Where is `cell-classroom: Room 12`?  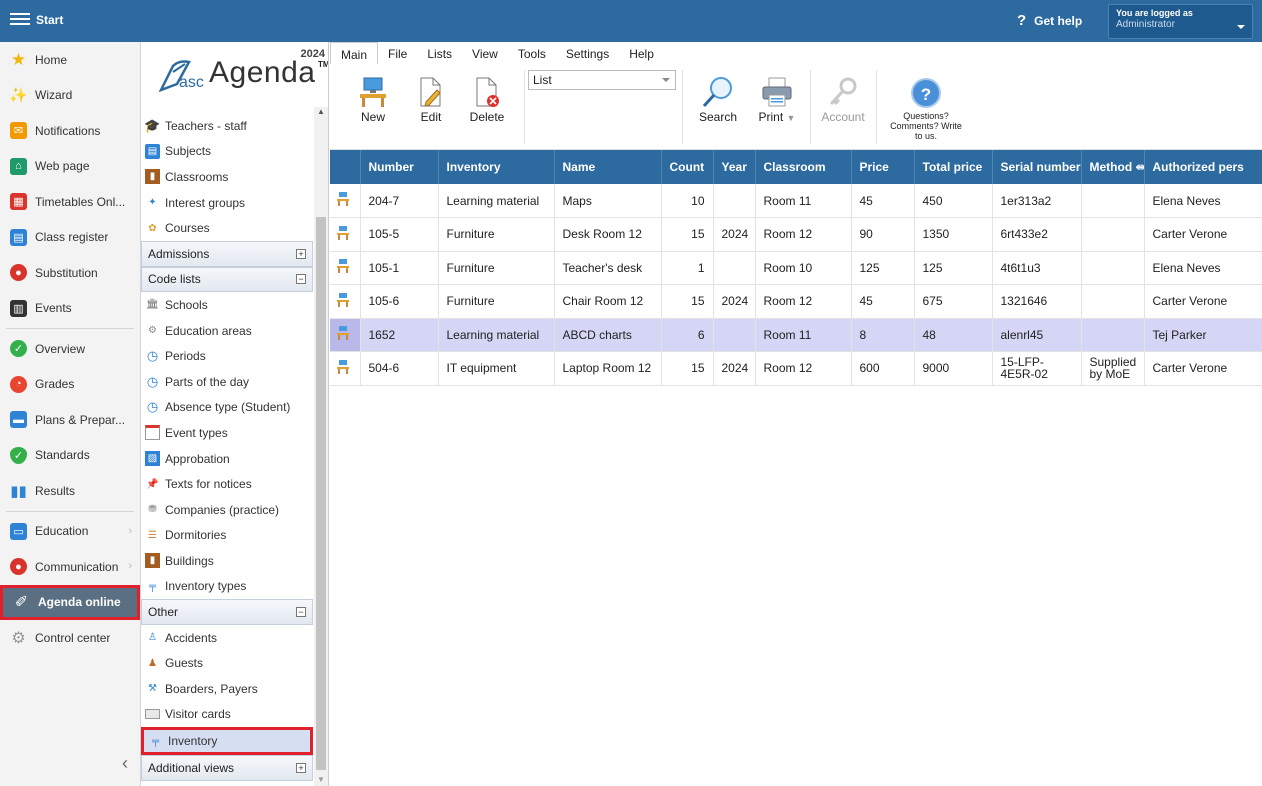 cell-classroom: Room 12 is located at coordinates (803, 301).